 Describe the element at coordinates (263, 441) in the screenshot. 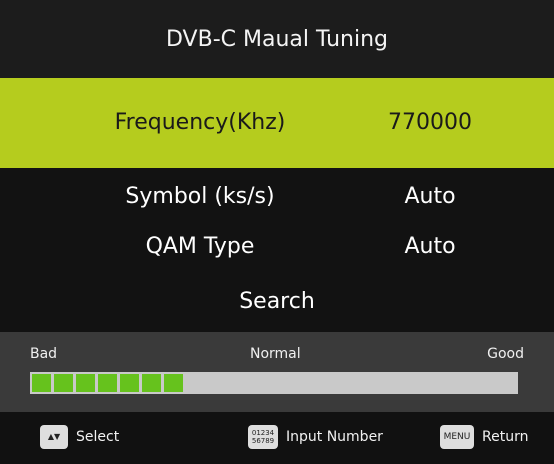

I see `number-keys-line2: 56789` at that location.